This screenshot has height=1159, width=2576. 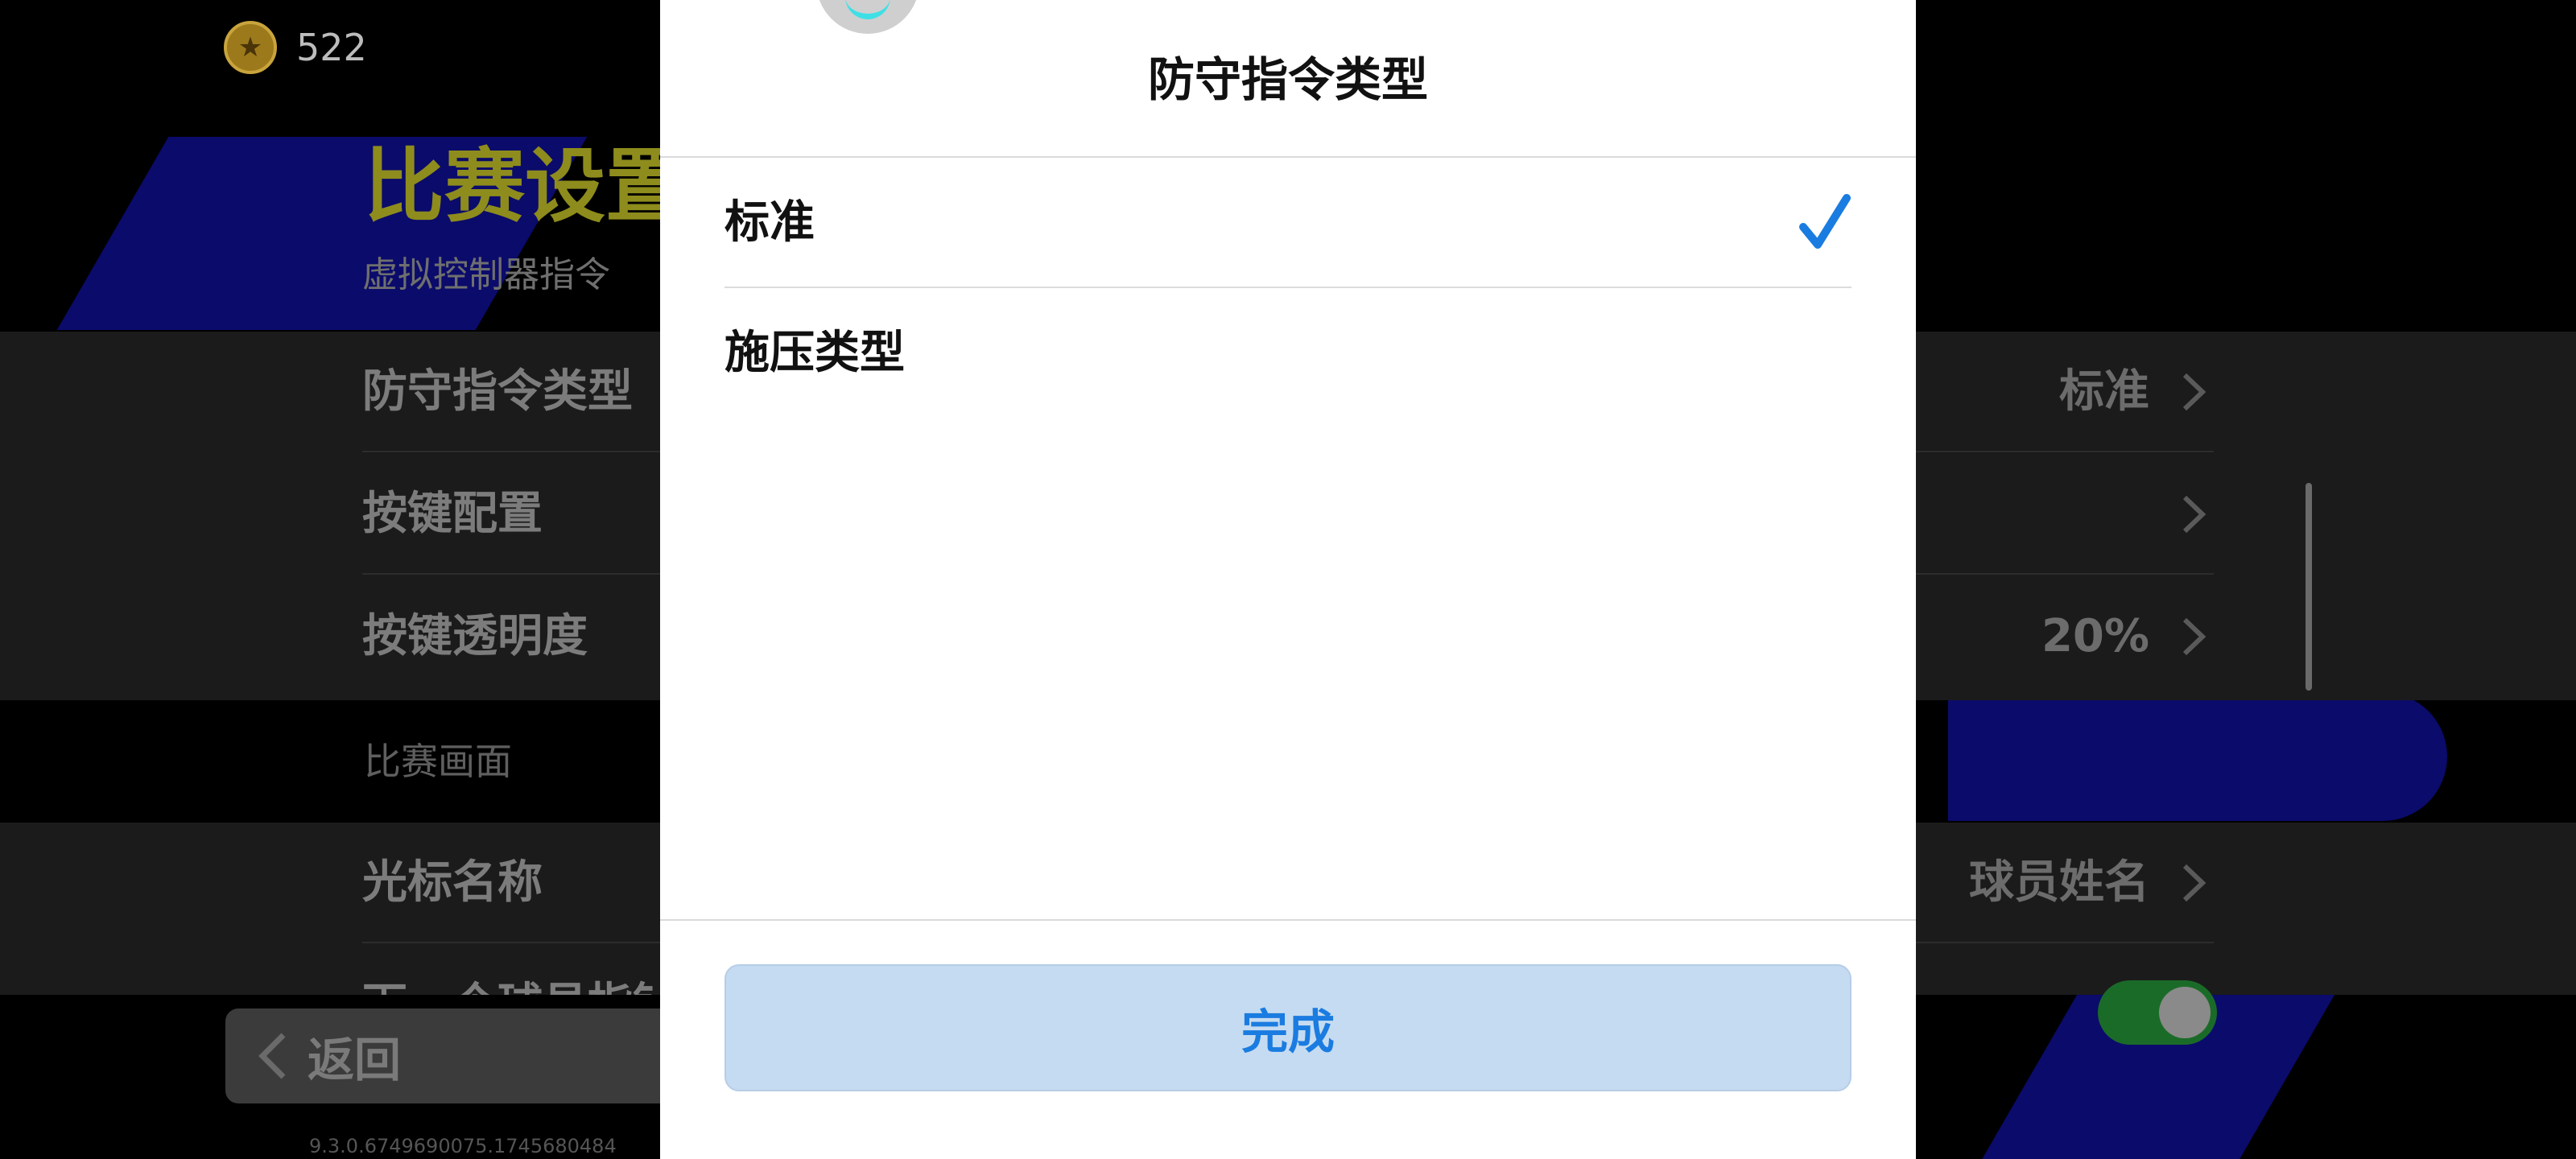 What do you see at coordinates (520, 970) in the screenshot?
I see `row-label: 下一个球员指针` at bounding box center [520, 970].